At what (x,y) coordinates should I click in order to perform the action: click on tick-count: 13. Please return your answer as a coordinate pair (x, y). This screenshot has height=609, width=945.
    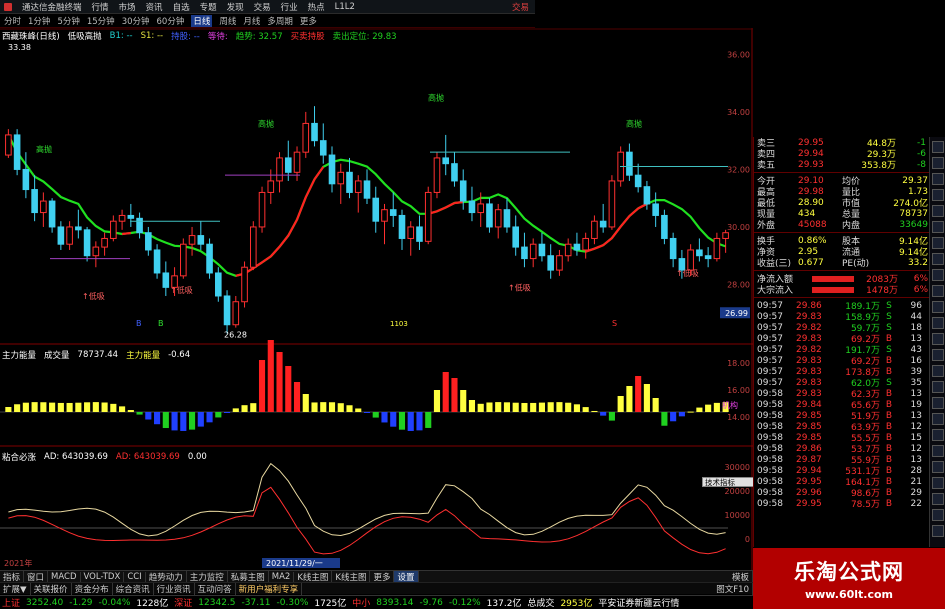
    Looking at the image, I should click on (916, 338).